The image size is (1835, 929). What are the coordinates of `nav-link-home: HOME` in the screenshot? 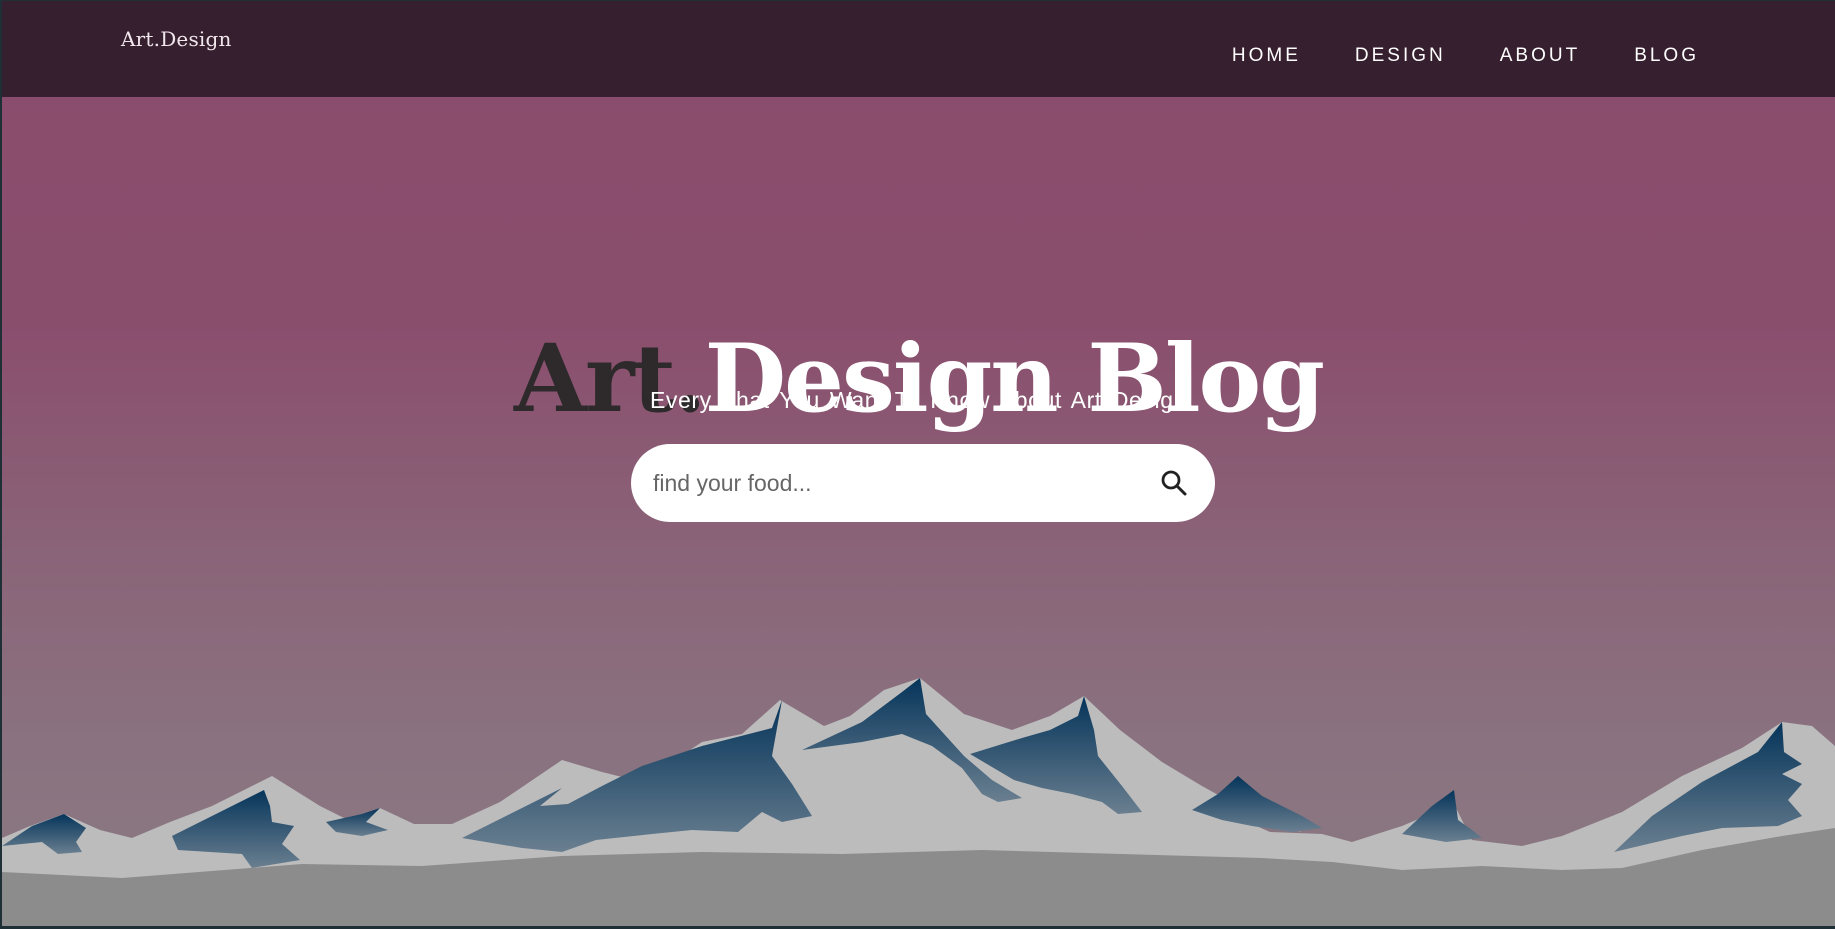 It's located at (1266, 56).